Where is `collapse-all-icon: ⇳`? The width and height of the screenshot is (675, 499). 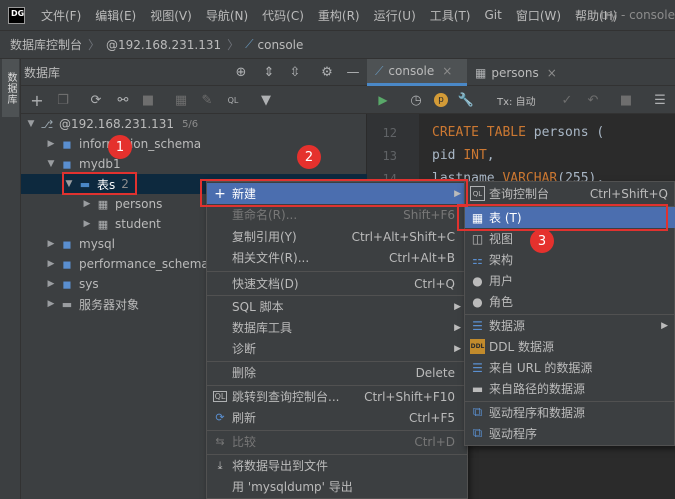
collapse-all-icon: ⇳ is located at coordinates (295, 72).